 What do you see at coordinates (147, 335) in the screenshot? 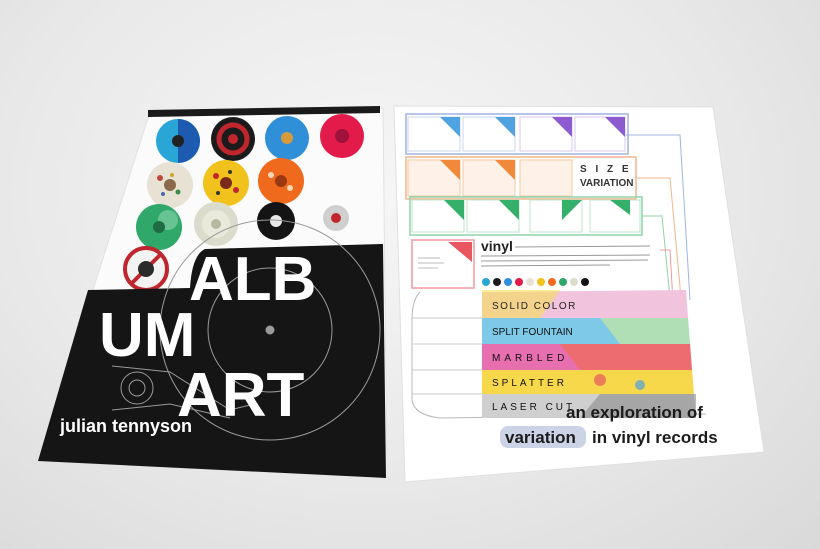
I see `album-title-line2: UM` at bounding box center [147, 335].